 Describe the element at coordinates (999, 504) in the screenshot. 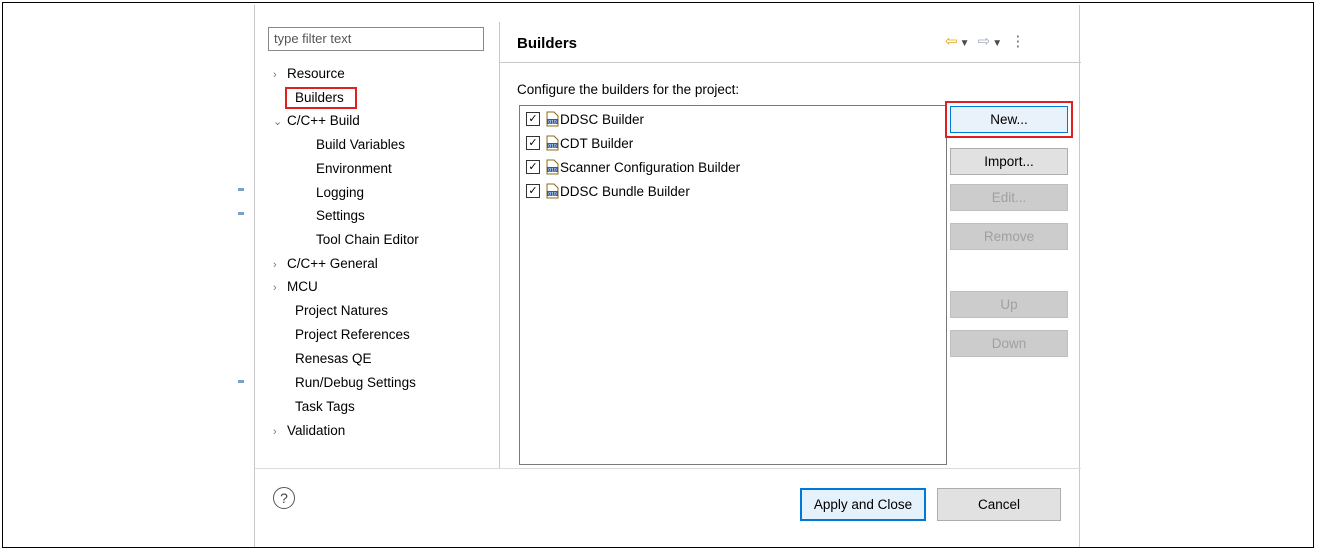

I see `cancel-button: Cancel` at that location.